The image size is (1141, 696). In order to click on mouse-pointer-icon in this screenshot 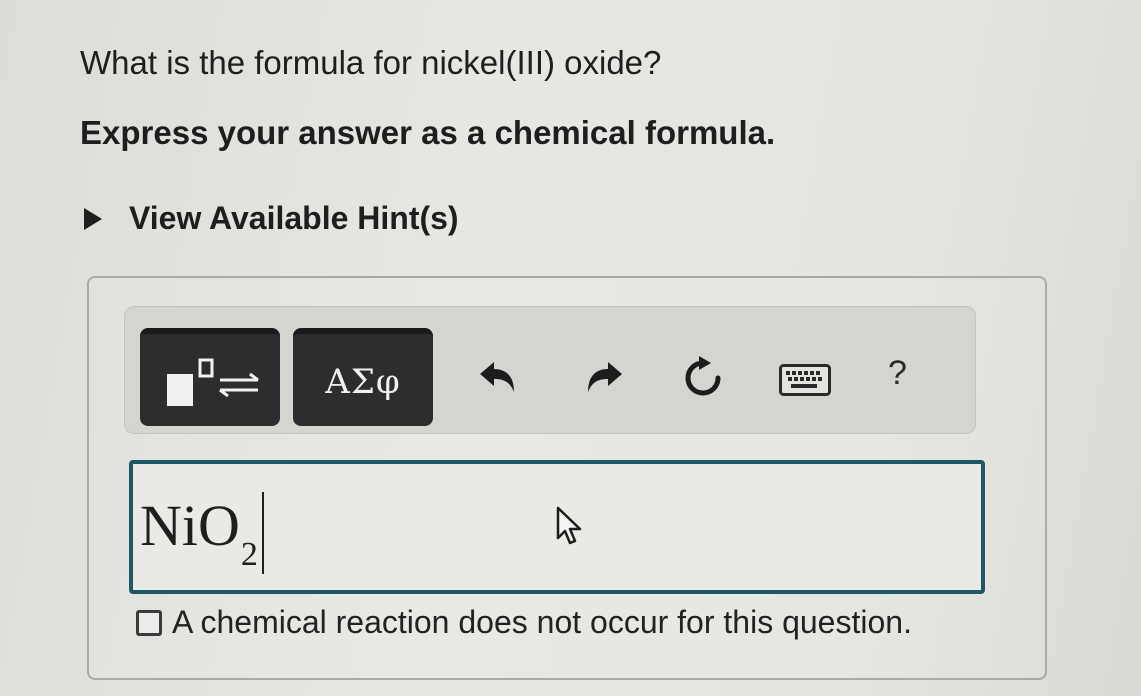, I will do `click(569, 525)`.